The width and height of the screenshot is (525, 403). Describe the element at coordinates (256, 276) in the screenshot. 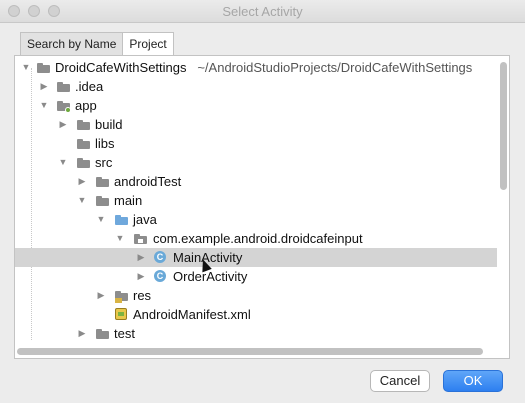

I see `tree-row-orderactivity: ▶ C OrderActivity` at that location.